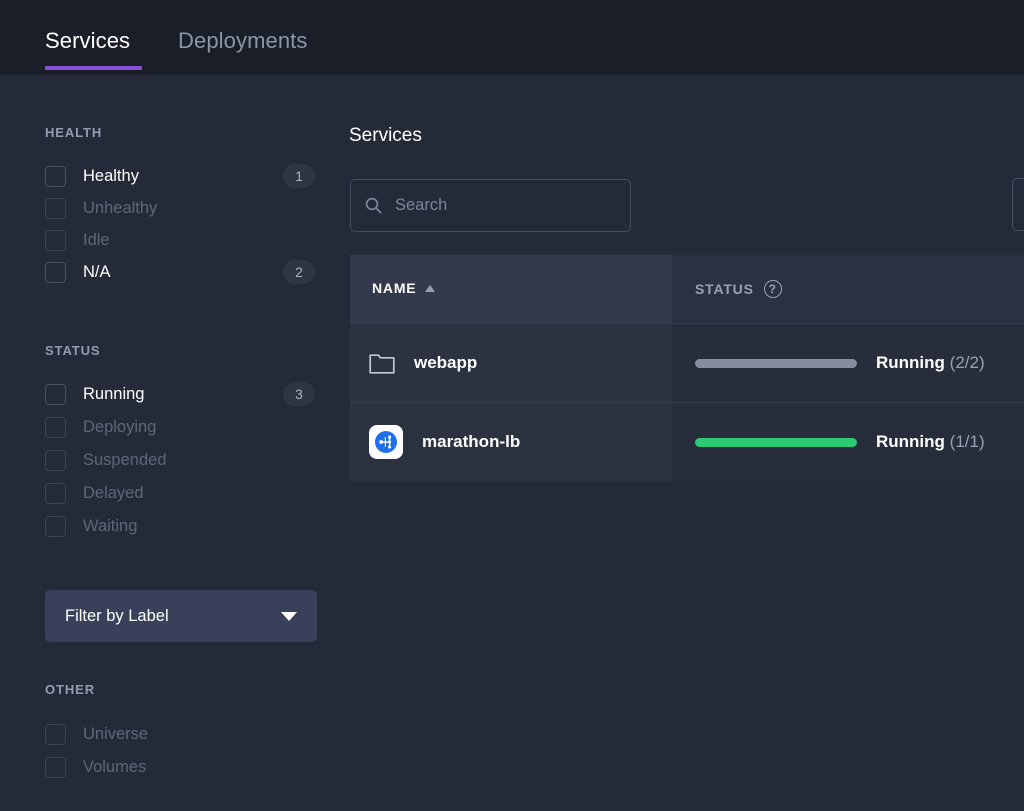  What do you see at coordinates (55, 272) in the screenshot?
I see `checkbox-health-na` at bounding box center [55, 272].